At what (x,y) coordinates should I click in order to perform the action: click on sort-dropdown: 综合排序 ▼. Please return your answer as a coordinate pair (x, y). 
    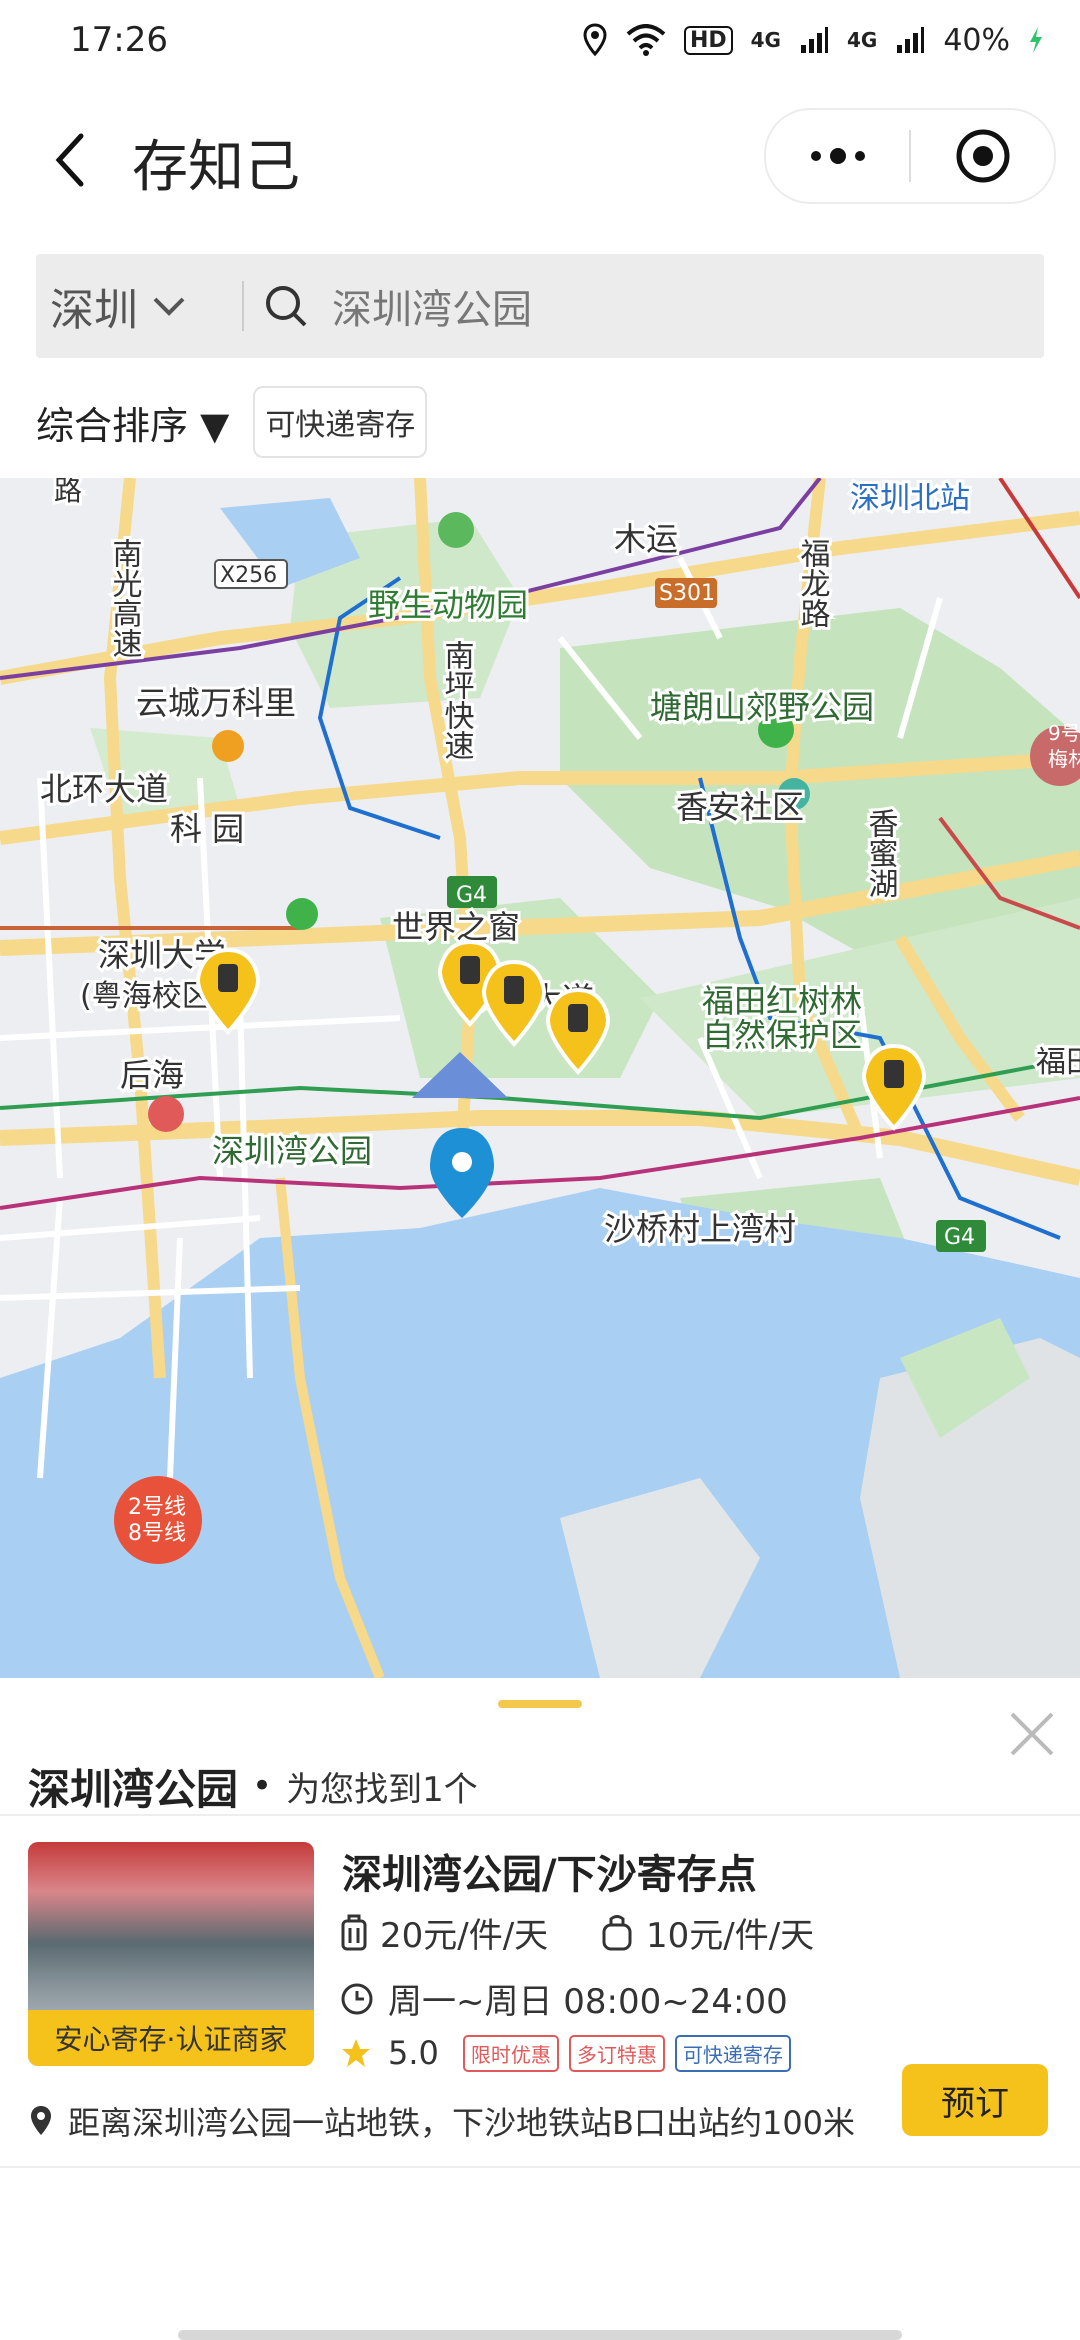
    Looking at the image, I should click on (132, 422).